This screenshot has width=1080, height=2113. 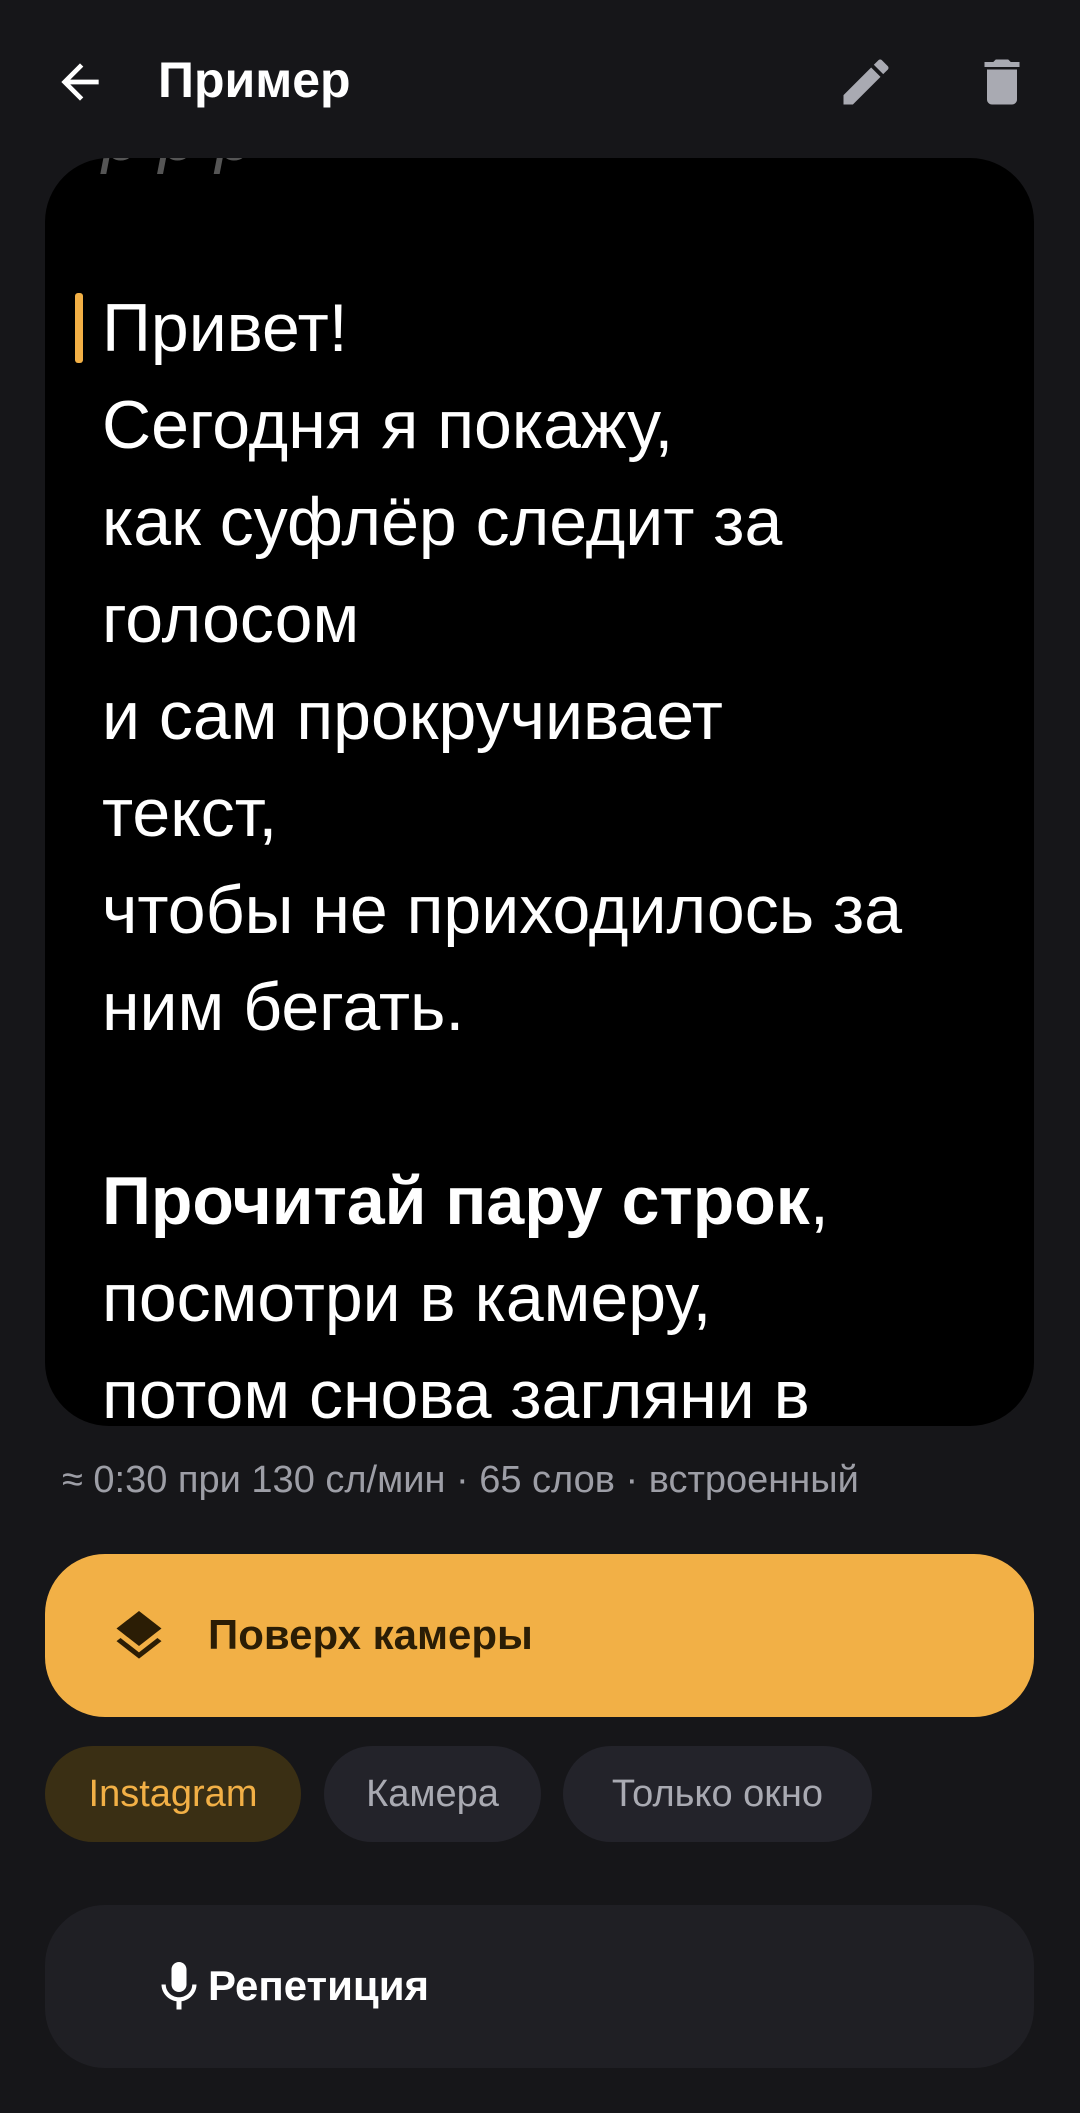 What do you see at coordinates (432, 1794) in the screenshot?
I see `mode-chip-camera: Камера` at bounding box center [432, 1794].